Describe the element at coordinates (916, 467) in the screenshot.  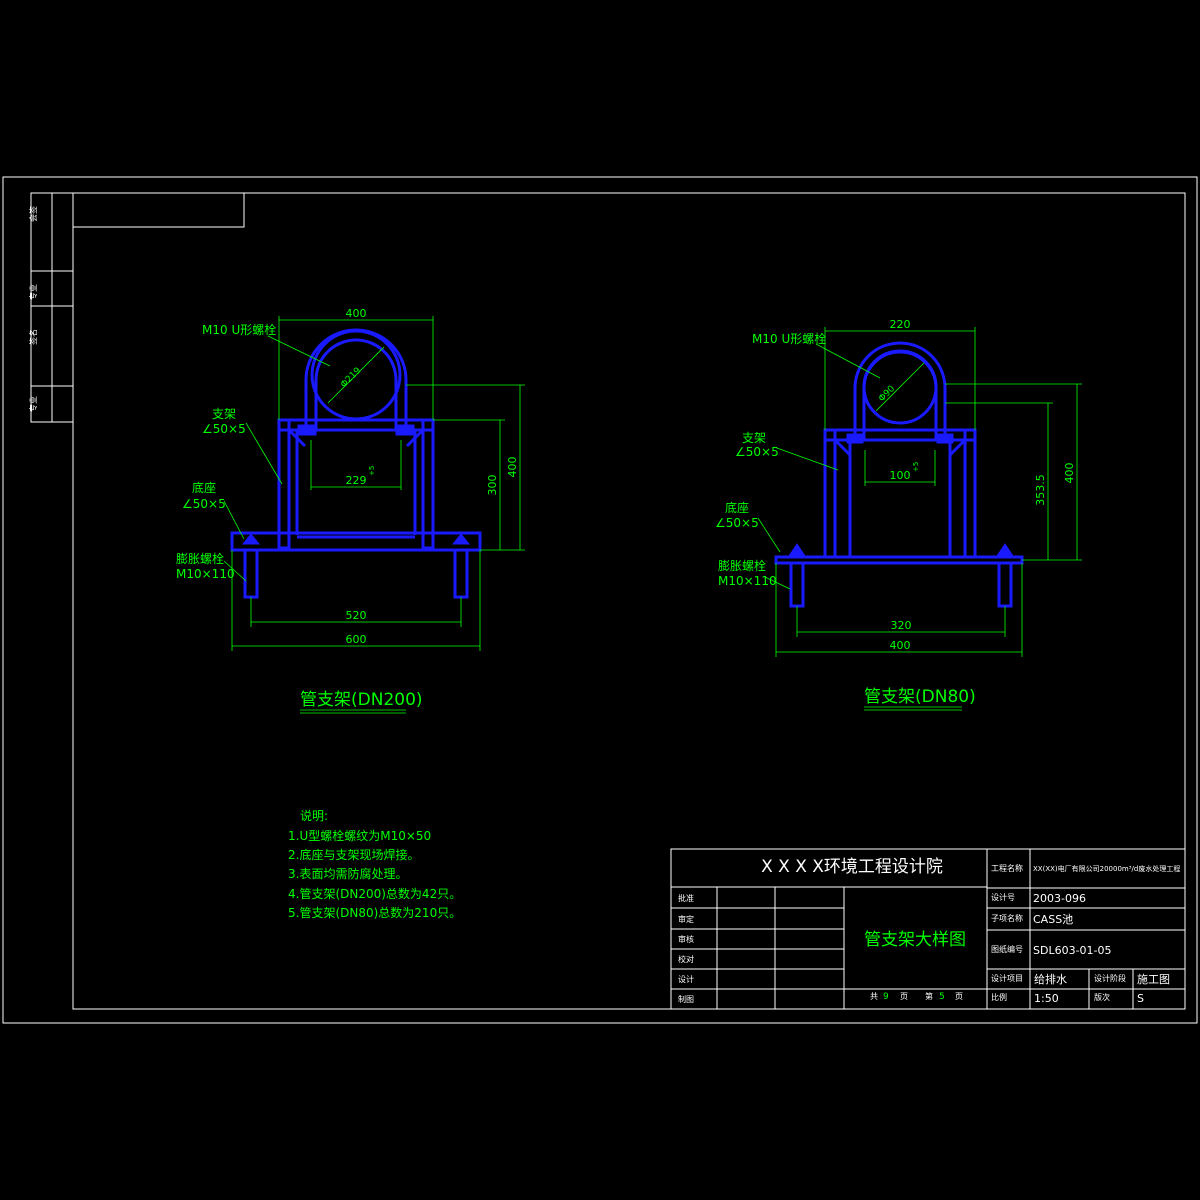
I see `dn80-dim-inner-tol: +5` at that location.